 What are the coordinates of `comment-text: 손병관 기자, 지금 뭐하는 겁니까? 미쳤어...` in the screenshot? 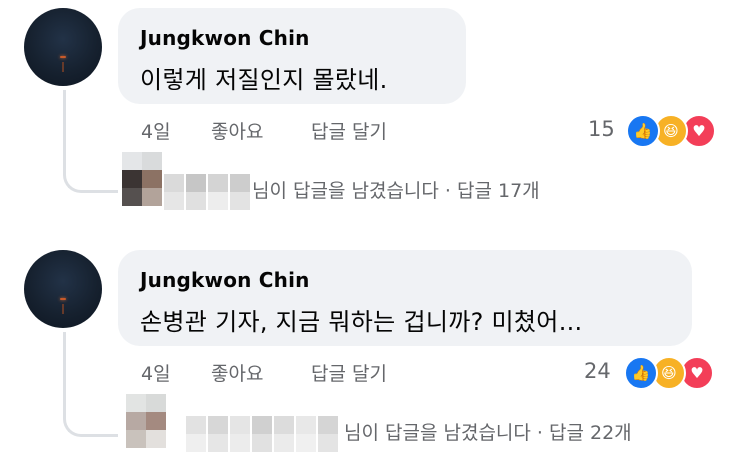 It's located at (361, 322).